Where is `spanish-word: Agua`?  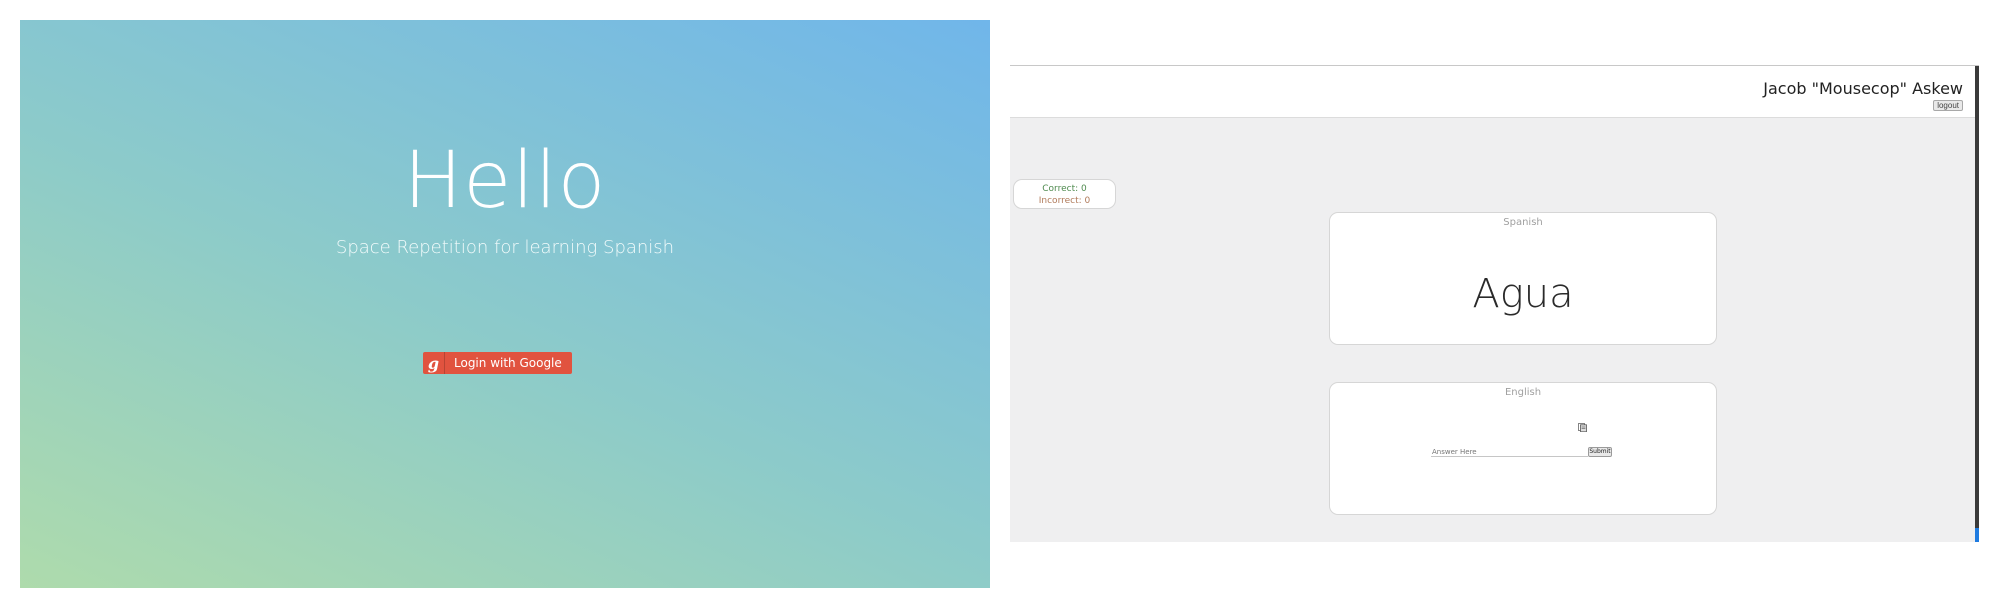
spanish-word: Agua is located at coordinates (1523, 294).